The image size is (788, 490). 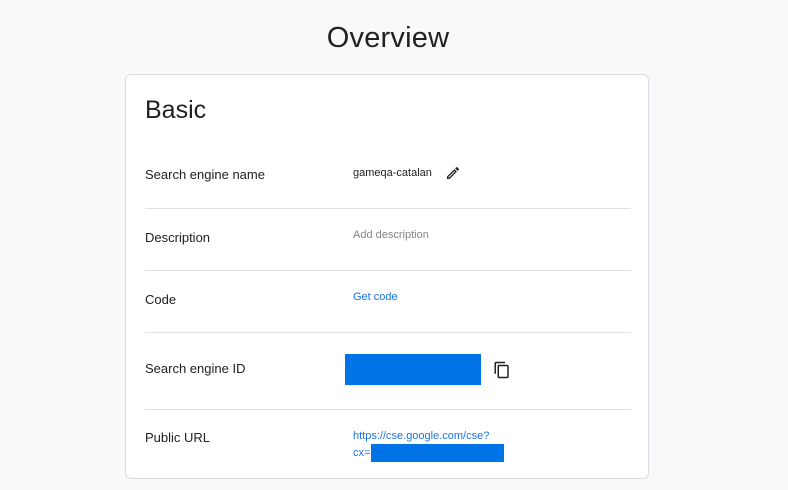 What do you see at coordinates (392, 173) in the screenshot?
I see `search-engine-name-value: gameqa-catalan` at bounding box center [392, 173].